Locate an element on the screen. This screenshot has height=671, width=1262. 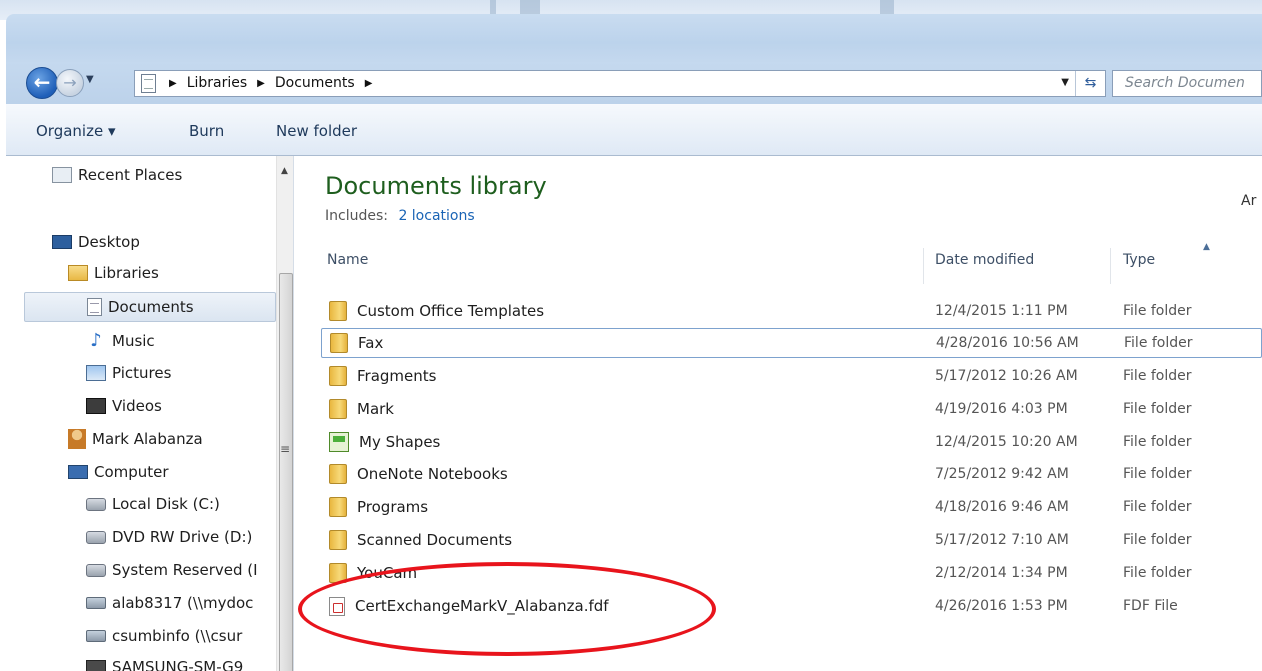
file-name: OneNote Notebooks is located at coordinates (432, 474).